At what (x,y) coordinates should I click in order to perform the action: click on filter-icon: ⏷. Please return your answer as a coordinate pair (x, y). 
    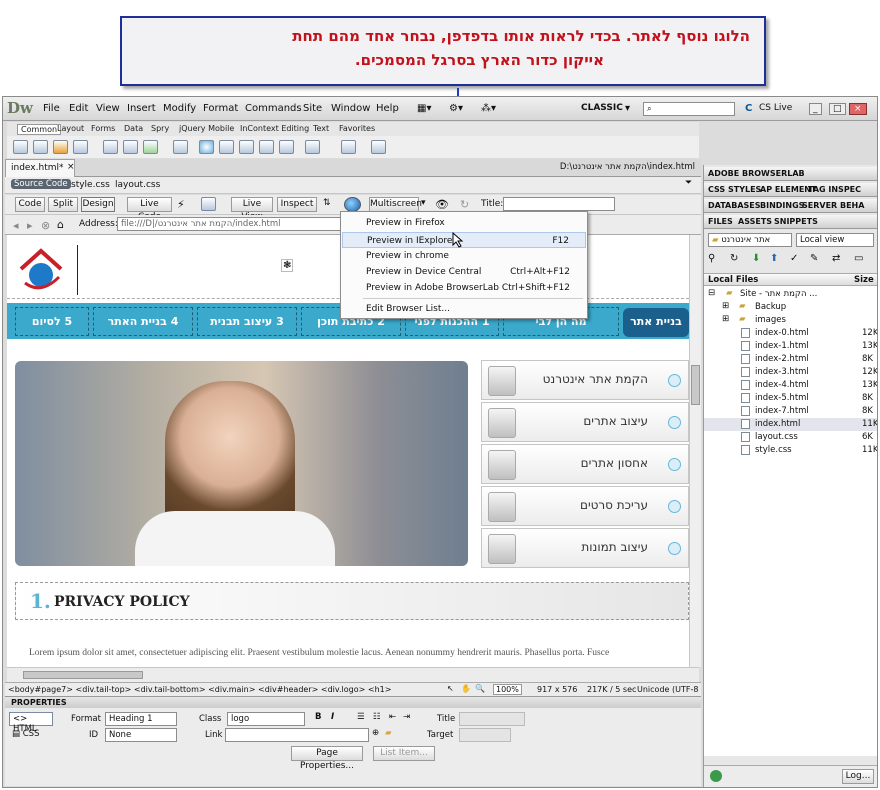
    Looking at the image, I should click on (688, 183).